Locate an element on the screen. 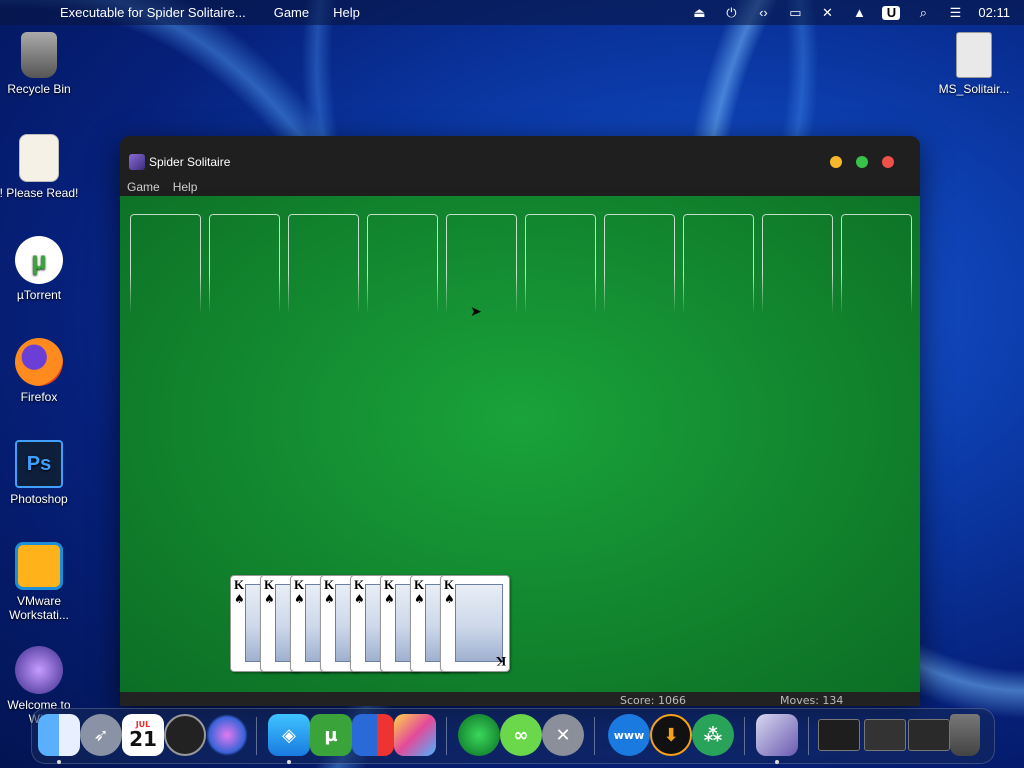  clock-icon is located at coordinates (185, 735).